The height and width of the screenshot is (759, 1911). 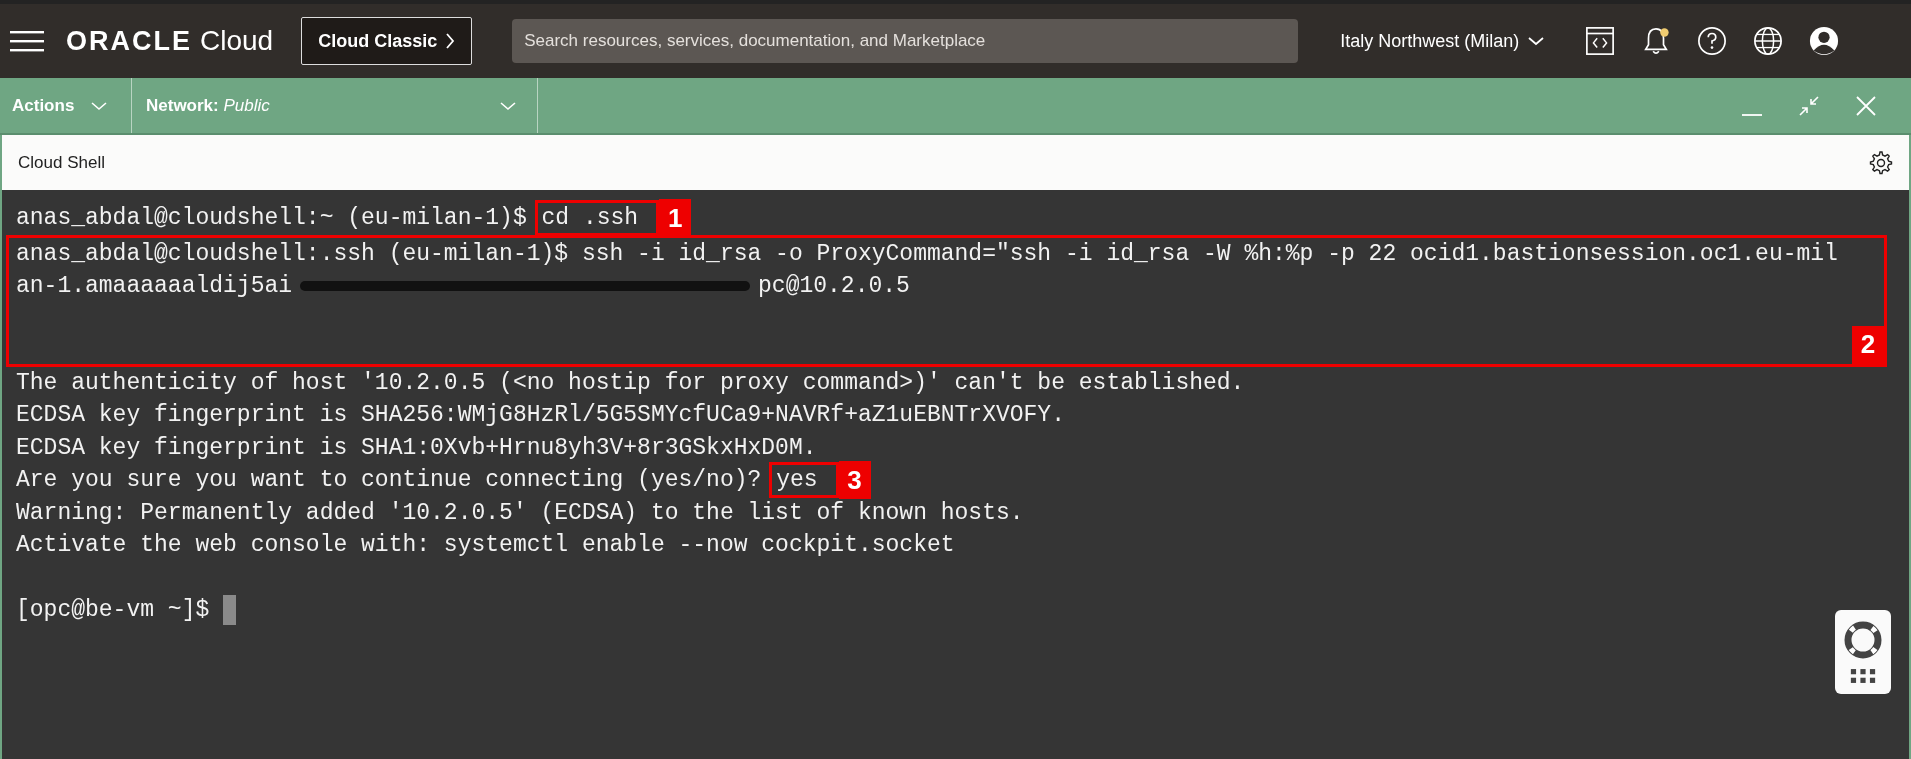 What do you see at coordinates (1868, 344) in the screenshot?
I see `callout-number: 2` at bounding box center [1868, 344].